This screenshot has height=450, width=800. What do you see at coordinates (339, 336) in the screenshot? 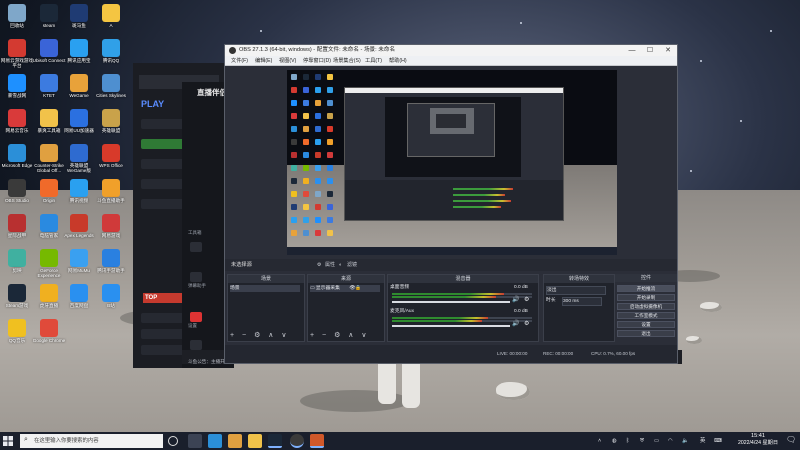
I see `sources-footer-buttons: + − ⚙ ∧ ∨` at bounding box center [339, 336].